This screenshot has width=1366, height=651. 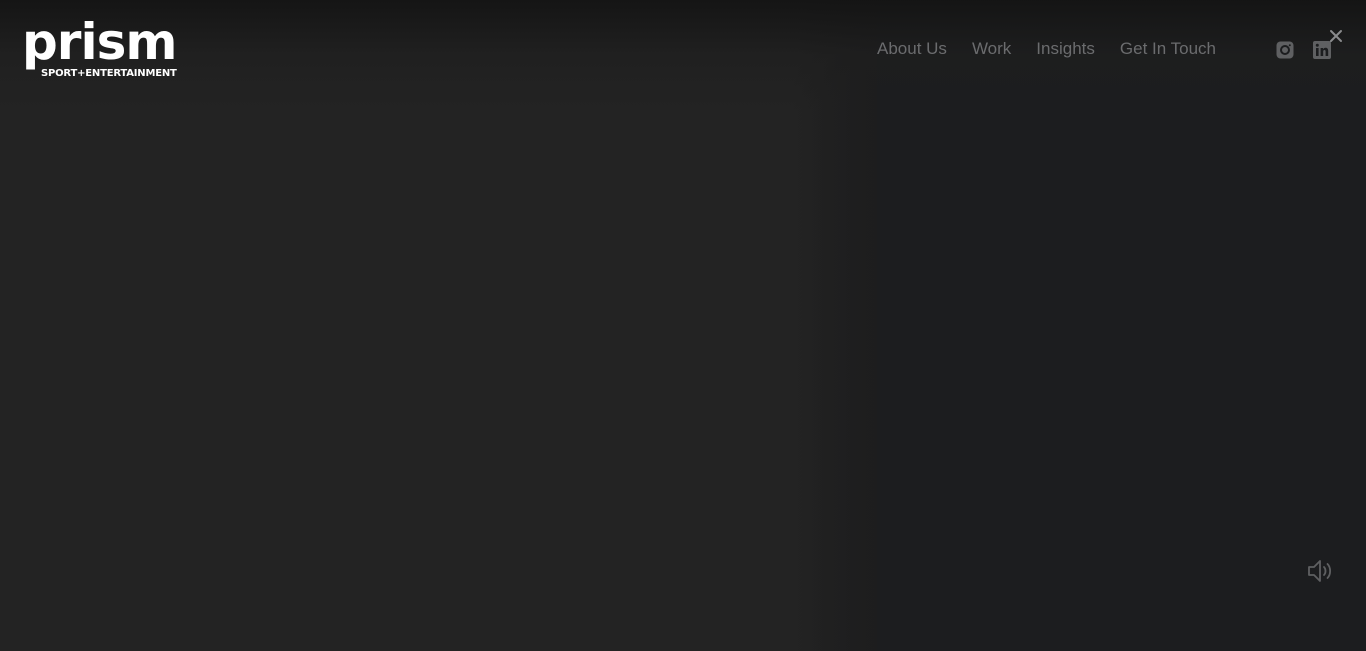 I want to click on volume-toggle-button, so click(x=1321, y=571).